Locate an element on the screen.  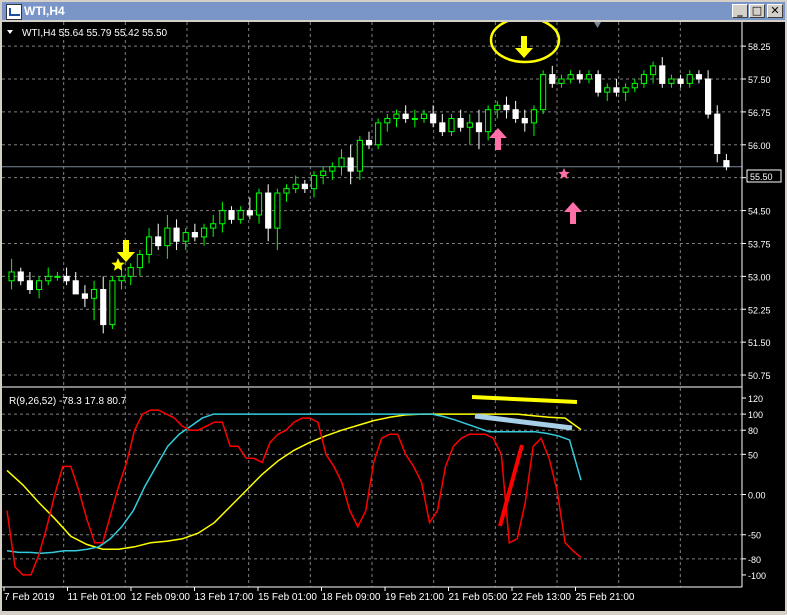
red-divergence-marker is located at coordinates (511, 485).